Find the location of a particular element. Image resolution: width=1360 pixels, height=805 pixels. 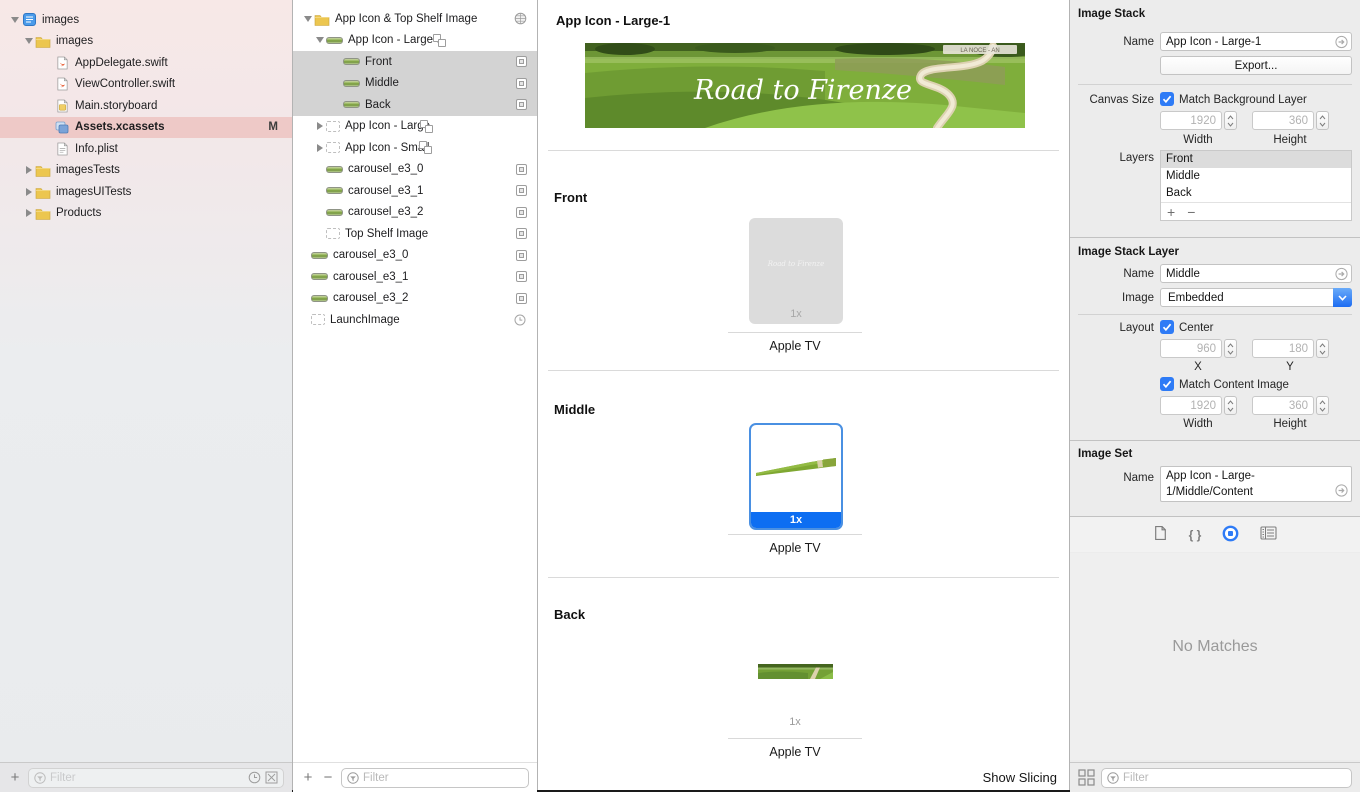

outline-row-carousel0: carousel_e3_0 is located at coordinates (415, 170).